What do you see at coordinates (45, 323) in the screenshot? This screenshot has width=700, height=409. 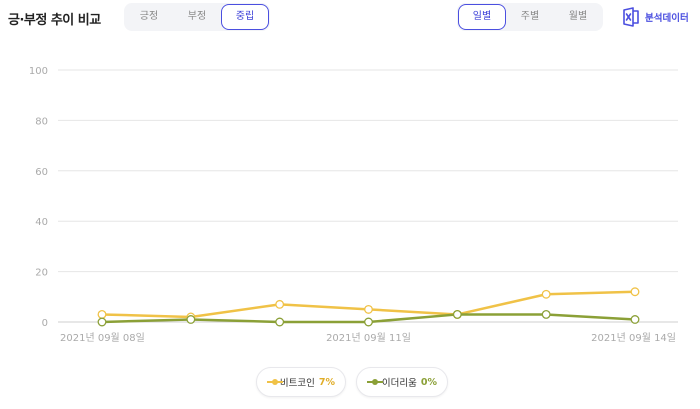 I see `y-tick-label: 0` at bounding box center [45, 323].